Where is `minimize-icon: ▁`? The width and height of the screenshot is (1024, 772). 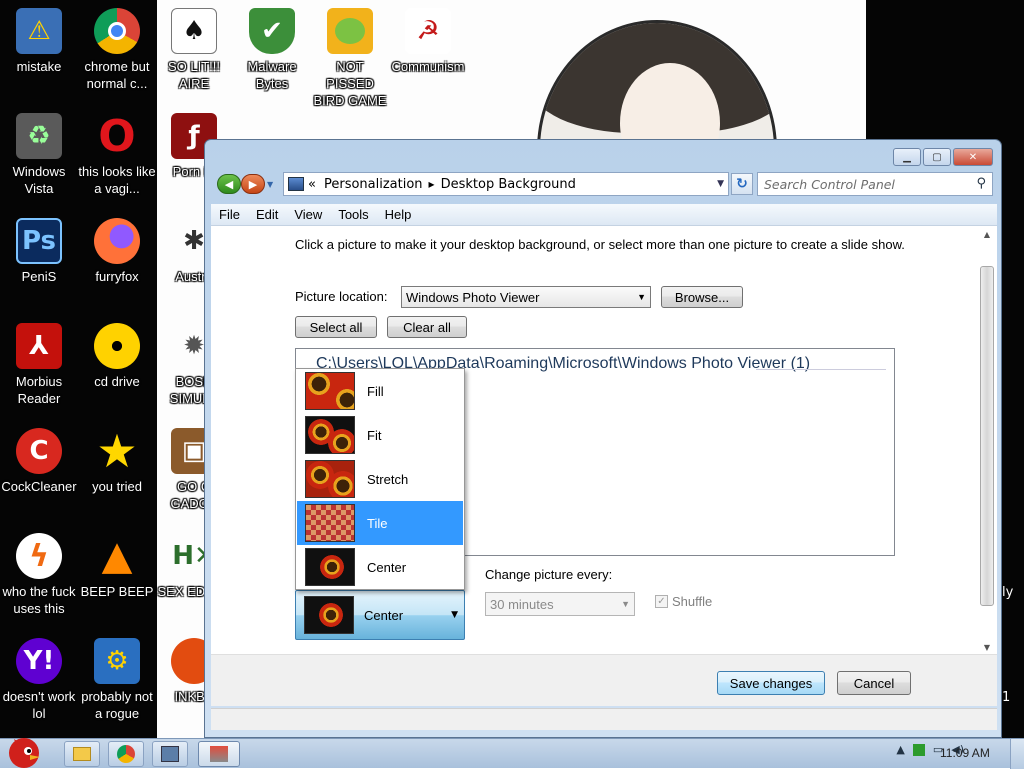
minimize-icon: ▁ is located at coordinates (907, 157).